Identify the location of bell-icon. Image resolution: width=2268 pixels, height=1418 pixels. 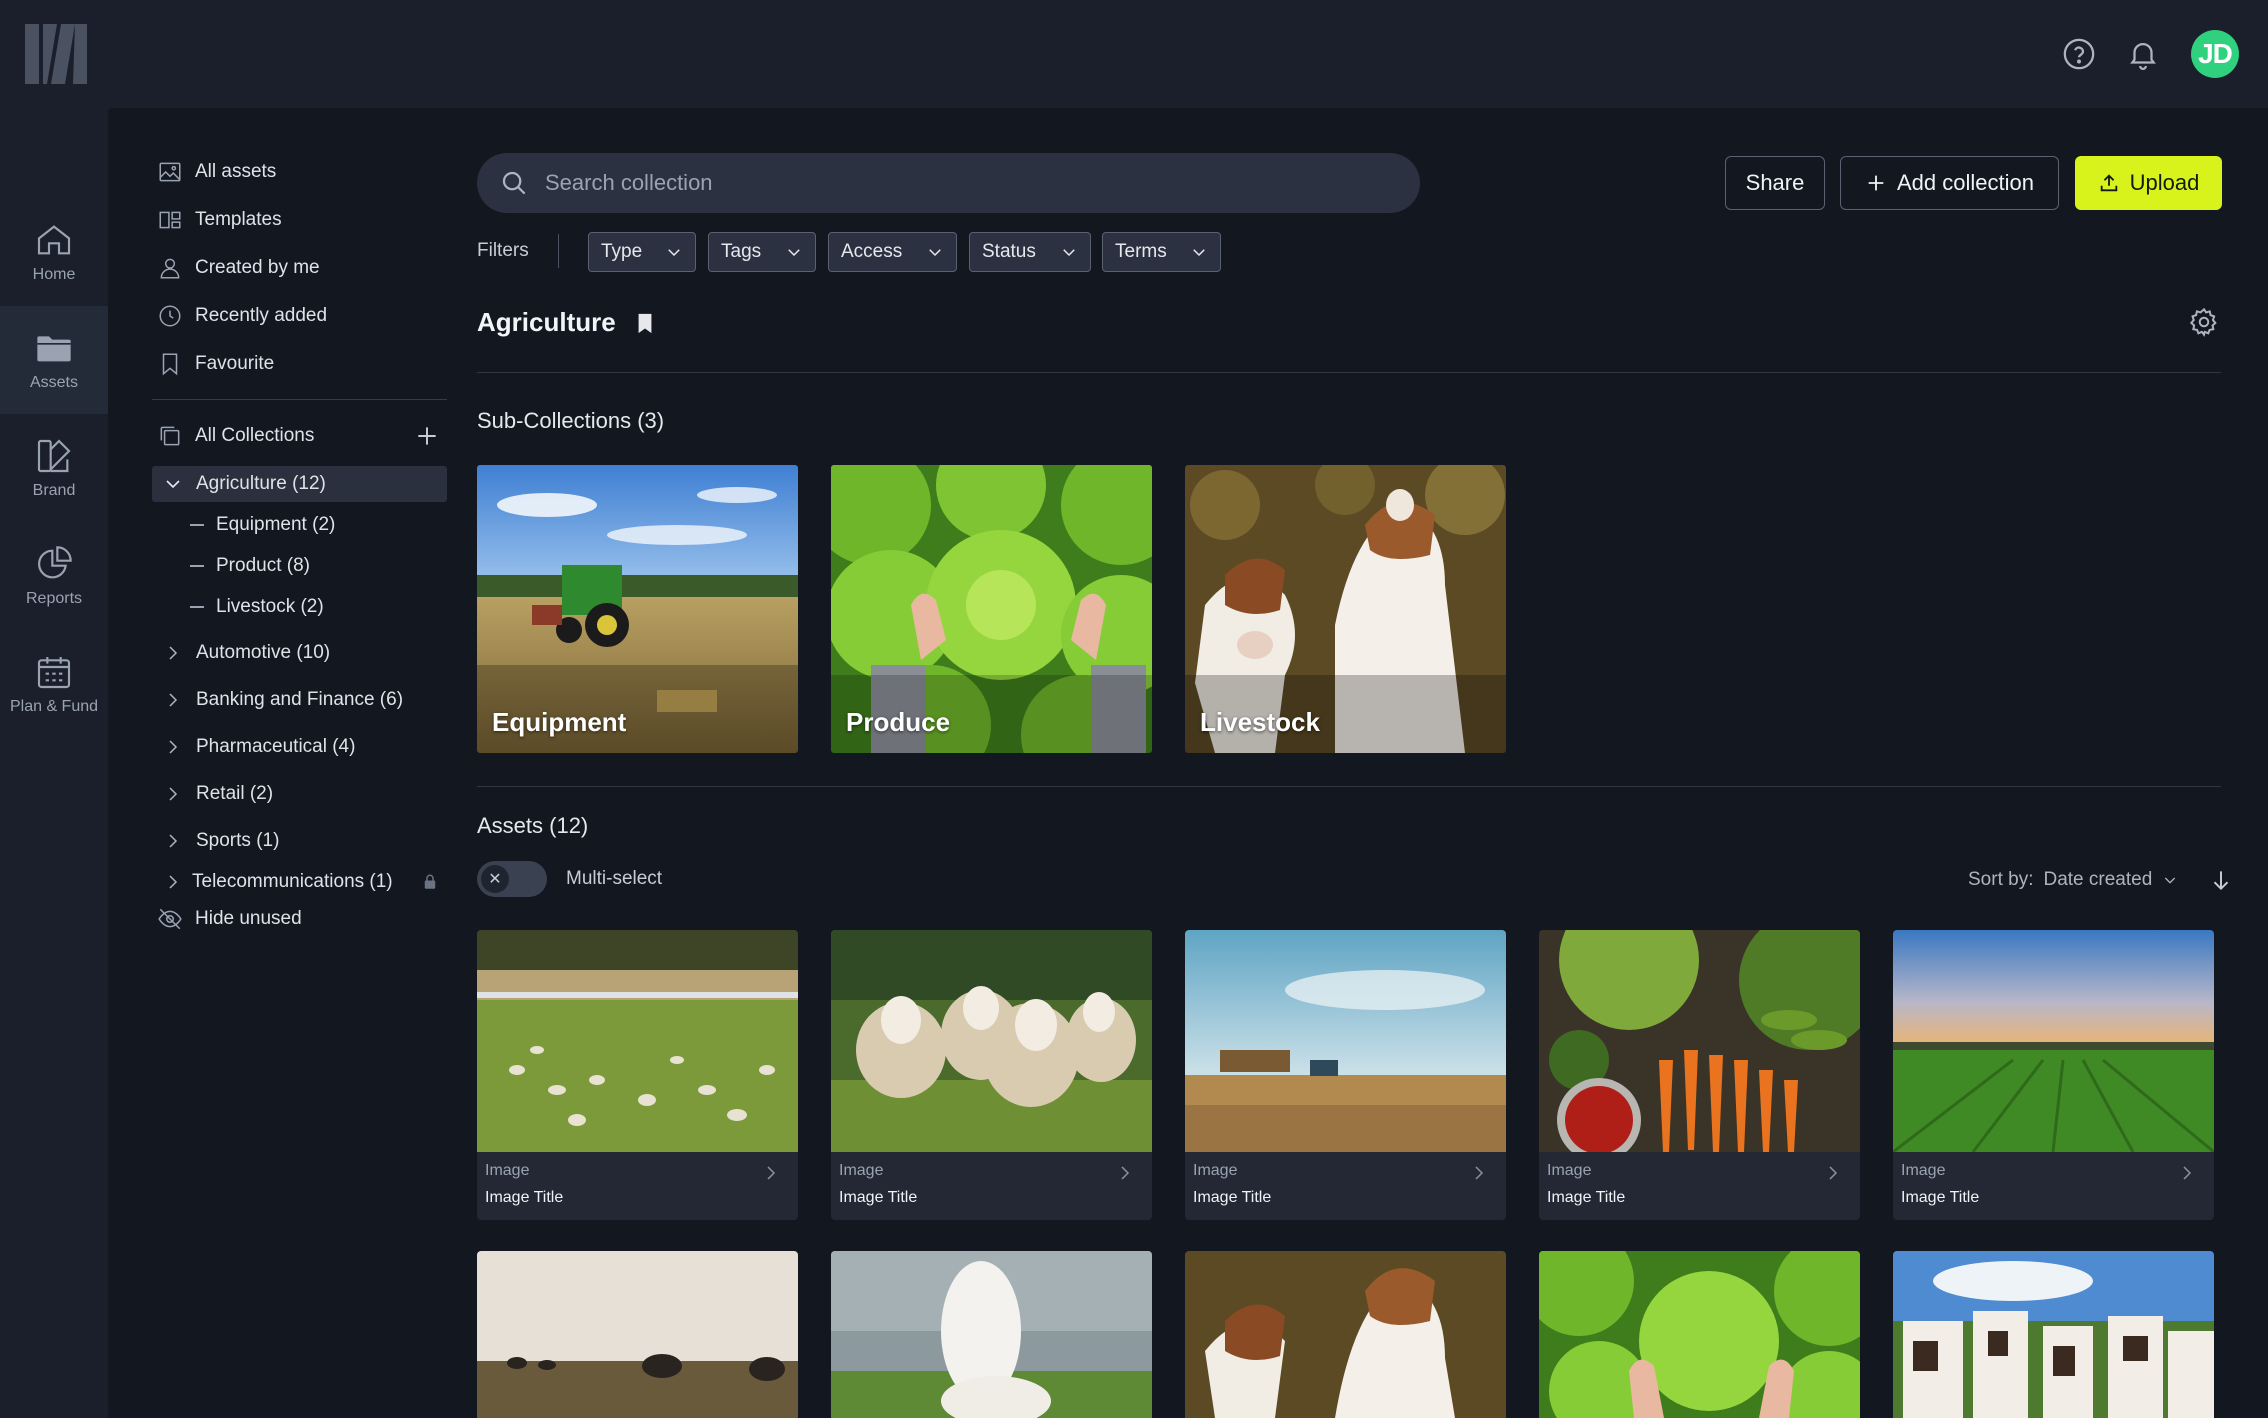
(2143, 54).